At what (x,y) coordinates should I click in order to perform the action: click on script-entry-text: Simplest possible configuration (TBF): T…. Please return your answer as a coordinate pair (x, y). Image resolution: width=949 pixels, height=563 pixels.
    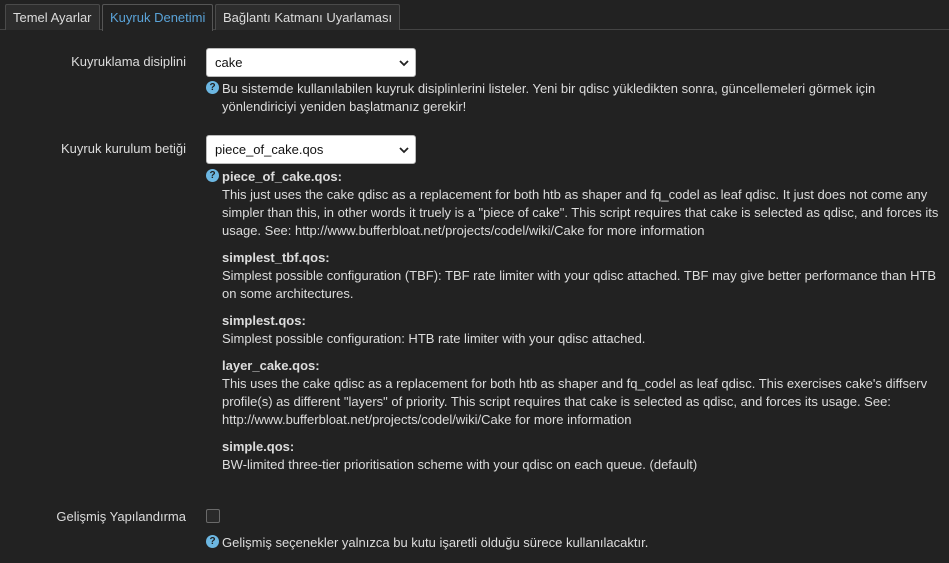
    Looking at the image, I should click on (579, 284).